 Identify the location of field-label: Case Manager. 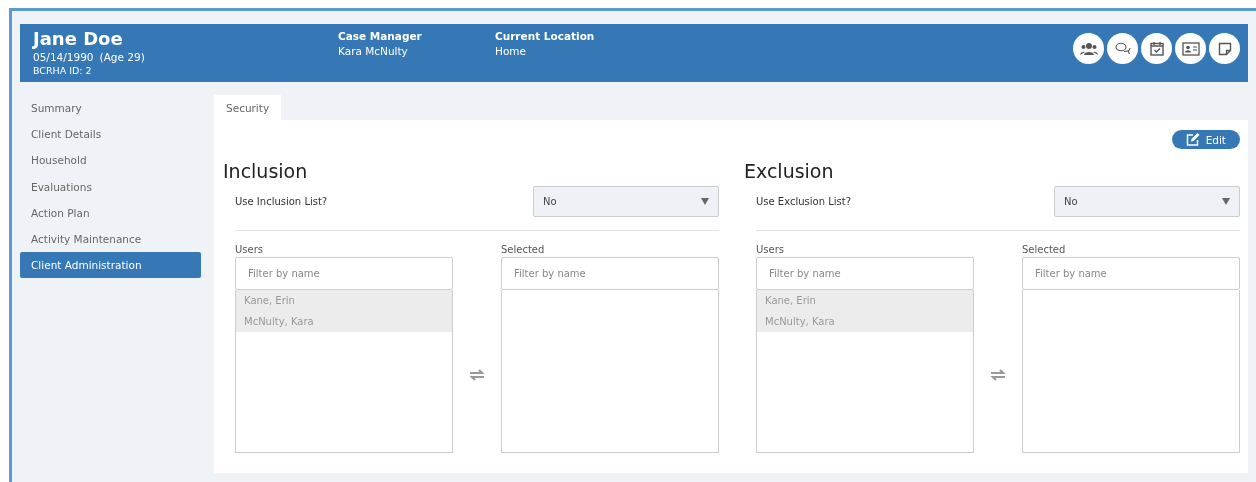
(380, 36).